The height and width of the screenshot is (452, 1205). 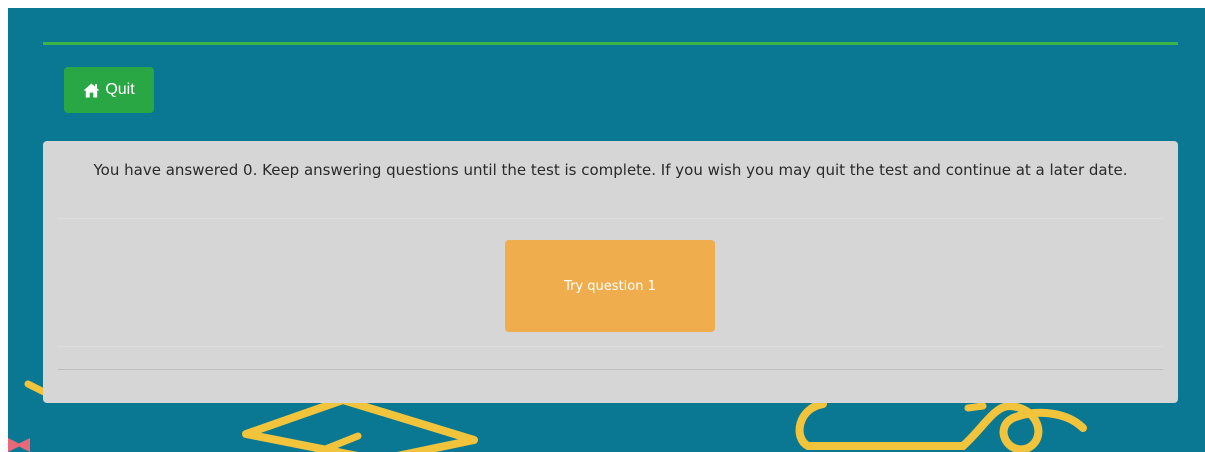 I want to click on decoration-diamond, so click(x=360, y=424).